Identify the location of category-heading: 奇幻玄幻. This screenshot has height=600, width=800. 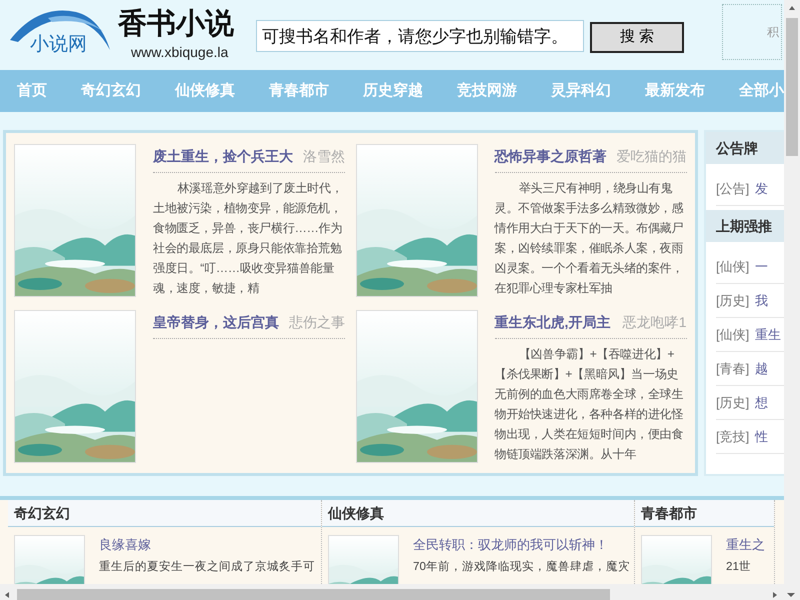
(164, 513).